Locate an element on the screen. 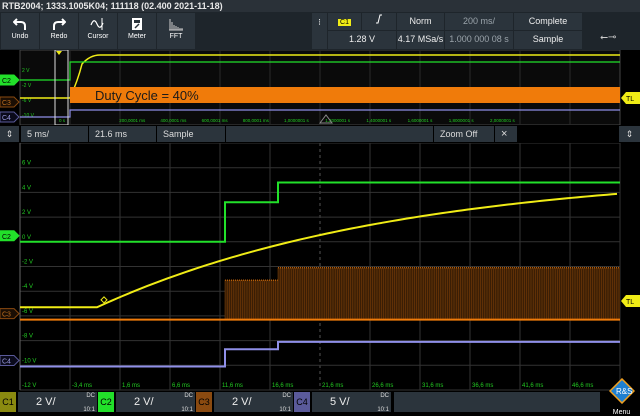 The height and width of the screenshot is (416, 640). channel-c4-settings: C4 5 V/DC 10:1 is located at coordinates (342, 402).